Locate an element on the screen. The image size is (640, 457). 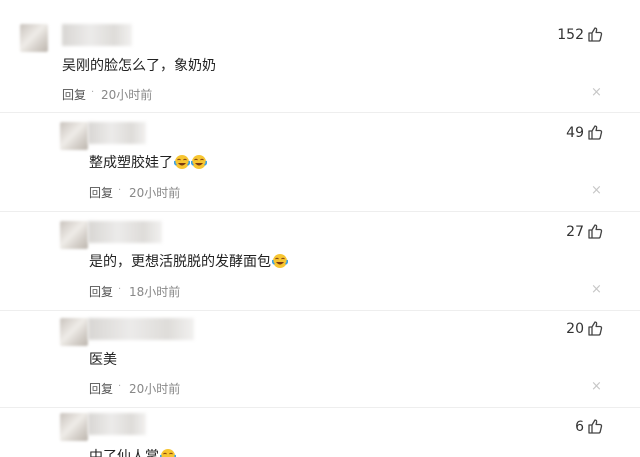
comment-text: 整成塑胶娃了 is located at coordinates (131, 163).